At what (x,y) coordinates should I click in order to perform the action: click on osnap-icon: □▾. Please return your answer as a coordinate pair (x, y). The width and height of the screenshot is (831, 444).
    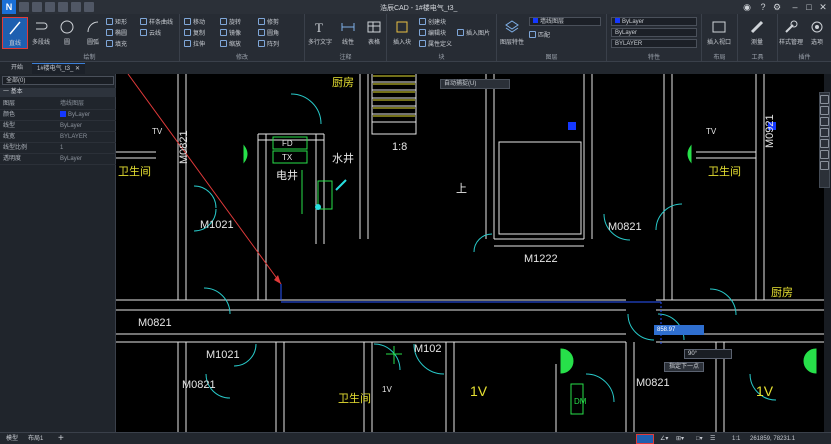
    Looking at the image, I should click on (699, 438).